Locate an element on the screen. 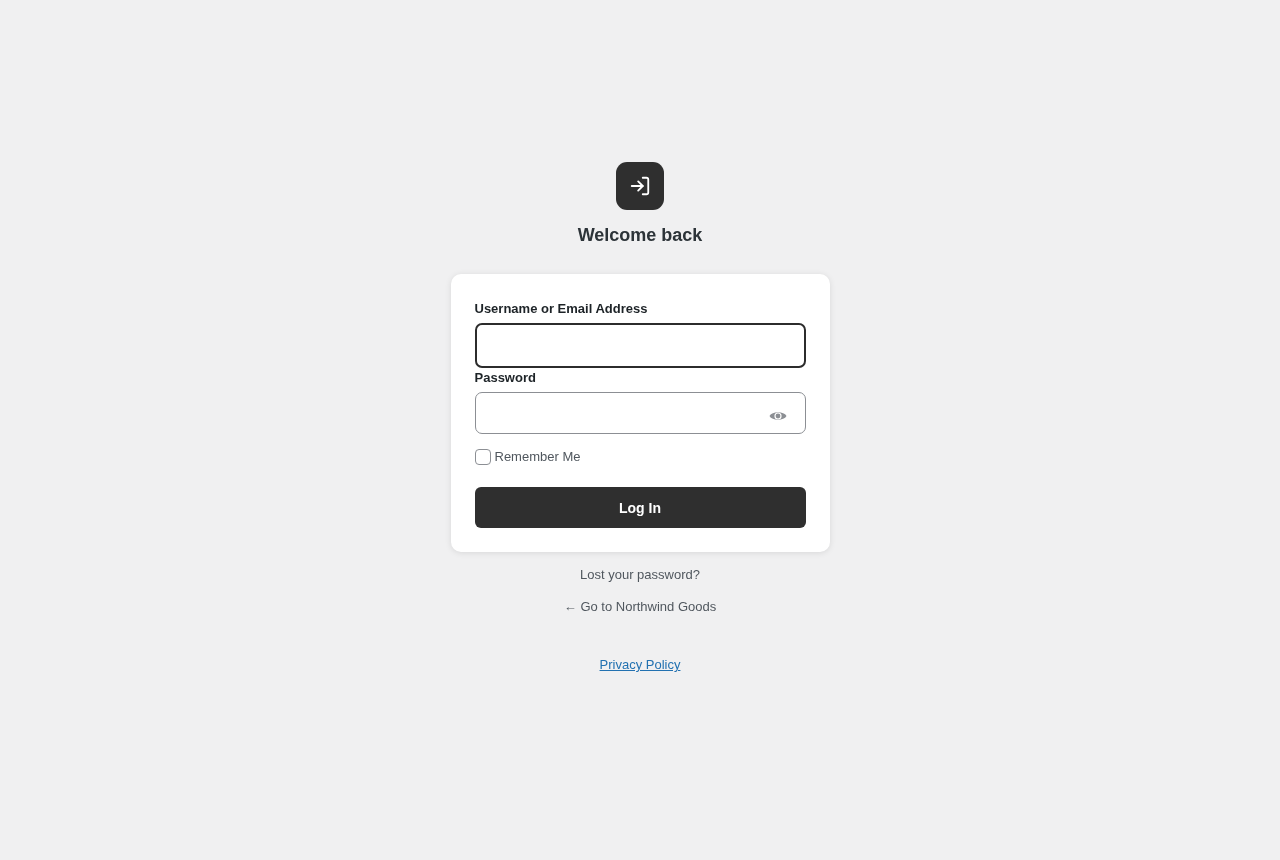 The height and width of the screenshot is (860, 1280). input-field is located at coordinates (640, 345).